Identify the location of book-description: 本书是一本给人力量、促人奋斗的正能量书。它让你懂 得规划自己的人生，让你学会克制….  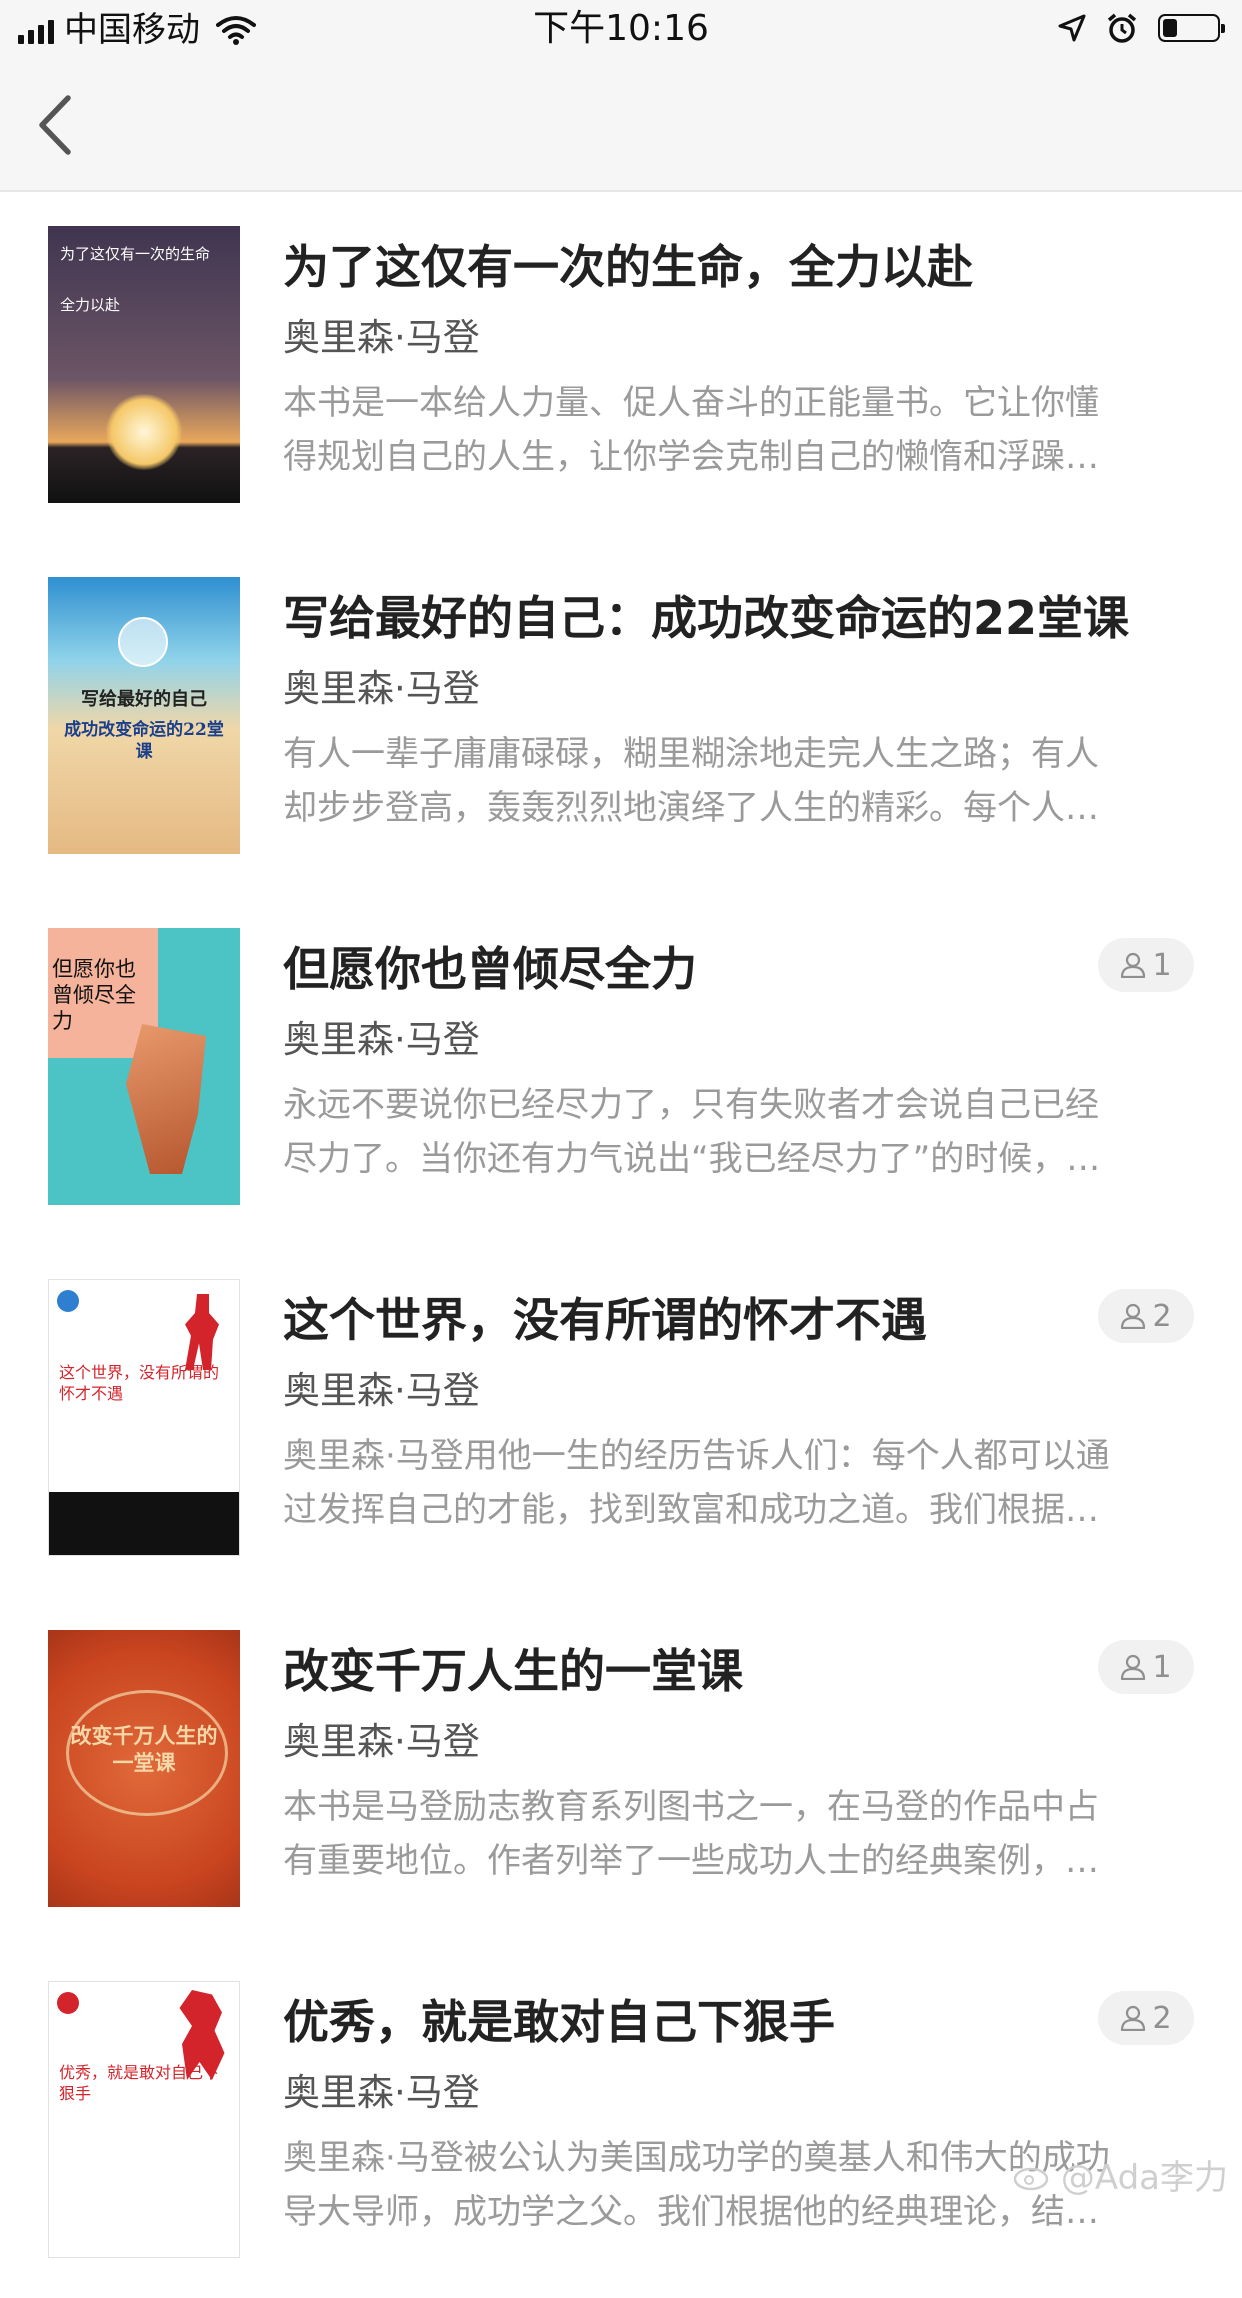
(735, 430).